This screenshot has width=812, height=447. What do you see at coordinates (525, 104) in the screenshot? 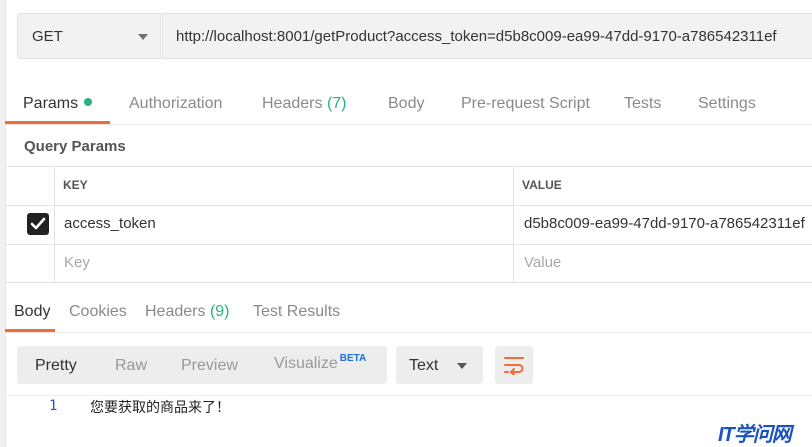
I see `tab-prerequest-script: Pre-request Script` at bounding box center [525, 104].